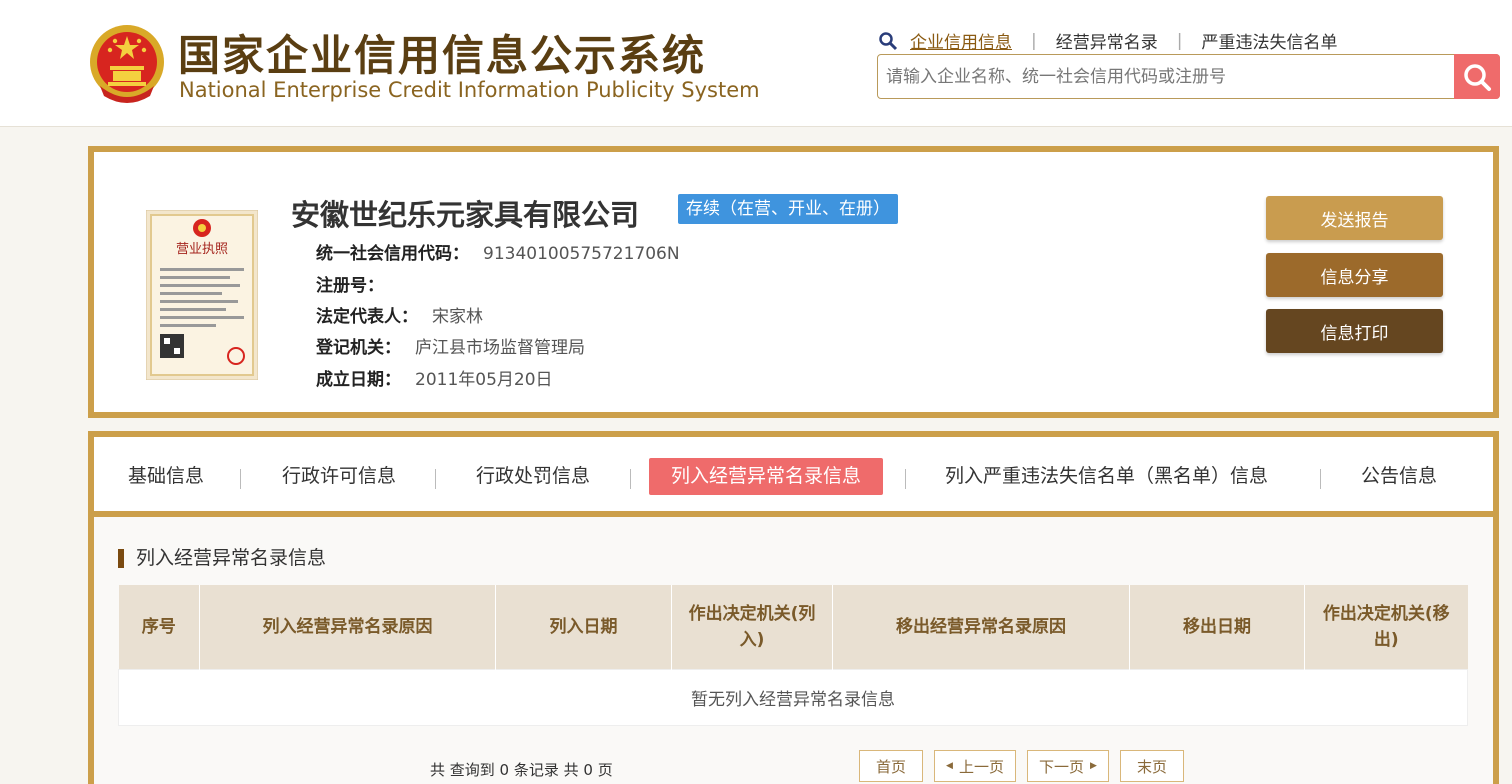  What do you see at coordinates (347, 627) in the screenshot?
I see `column-header-listing-reason: 列入经营异常名录原因` at bounding box center [347, 627].